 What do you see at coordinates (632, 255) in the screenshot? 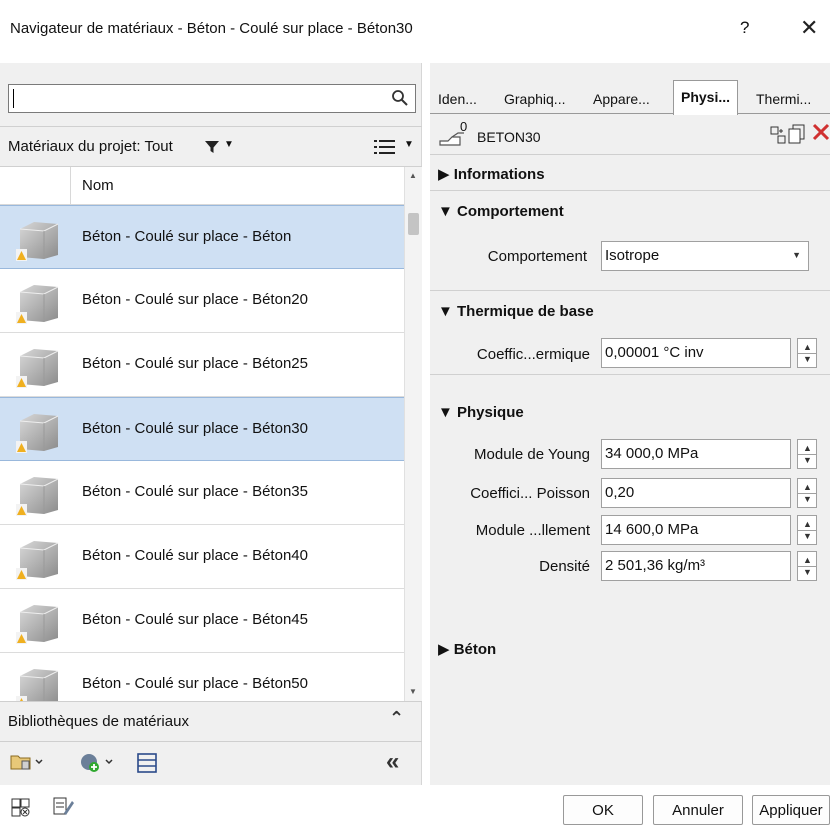
I see `comportement-value: Isotrope` at bounding box center [632, 255].